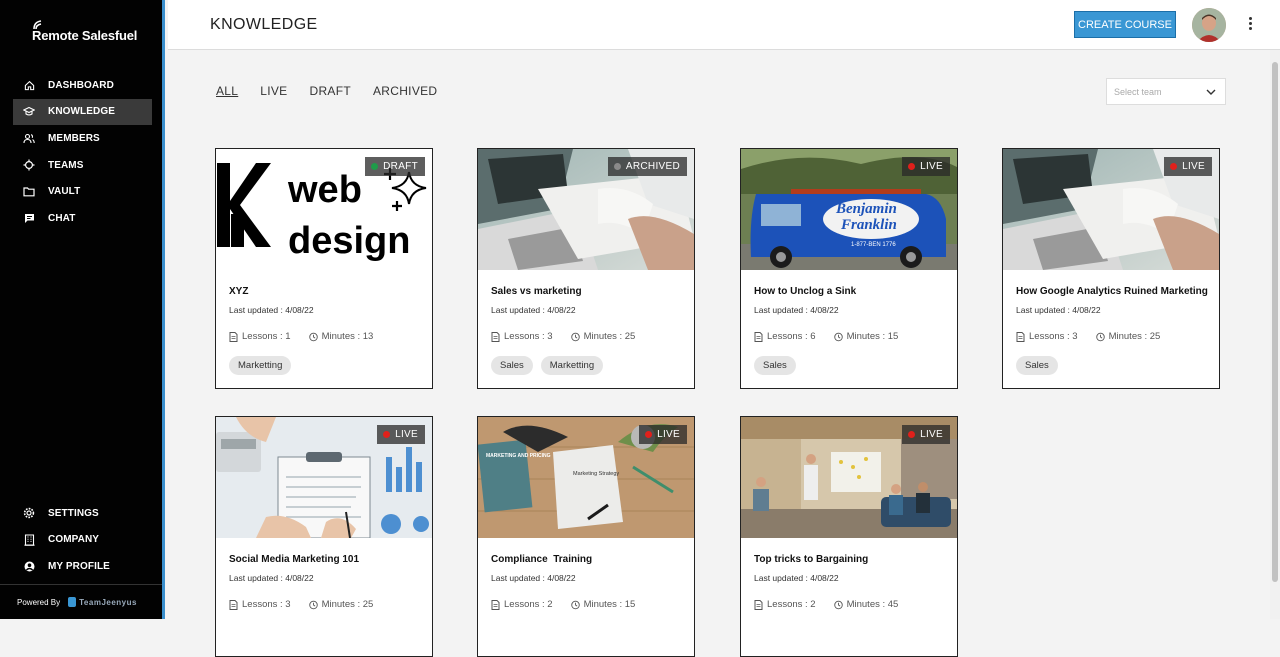  What do you see at coordinates (62, 218) in the screenshot?
I see `sidebar-item-label: CHAT` at bounding box center [62, 218].